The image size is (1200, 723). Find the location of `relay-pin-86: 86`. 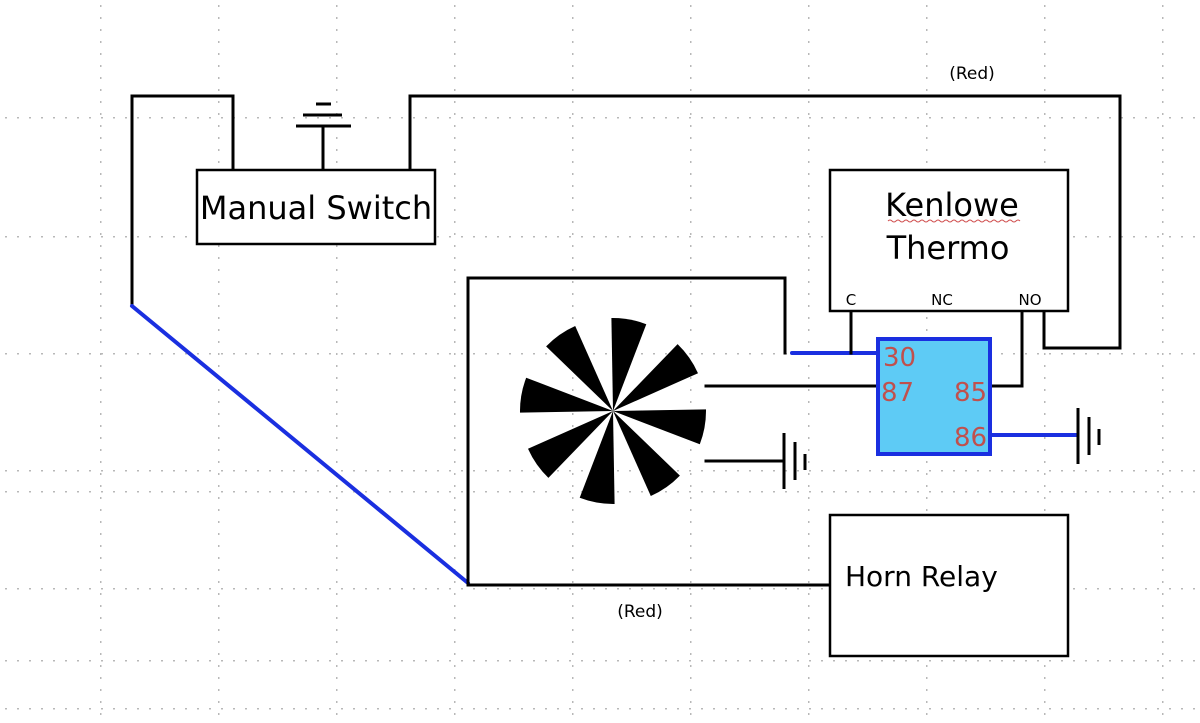

relay-pin-86: 86 is located at coordinates (970, 438).